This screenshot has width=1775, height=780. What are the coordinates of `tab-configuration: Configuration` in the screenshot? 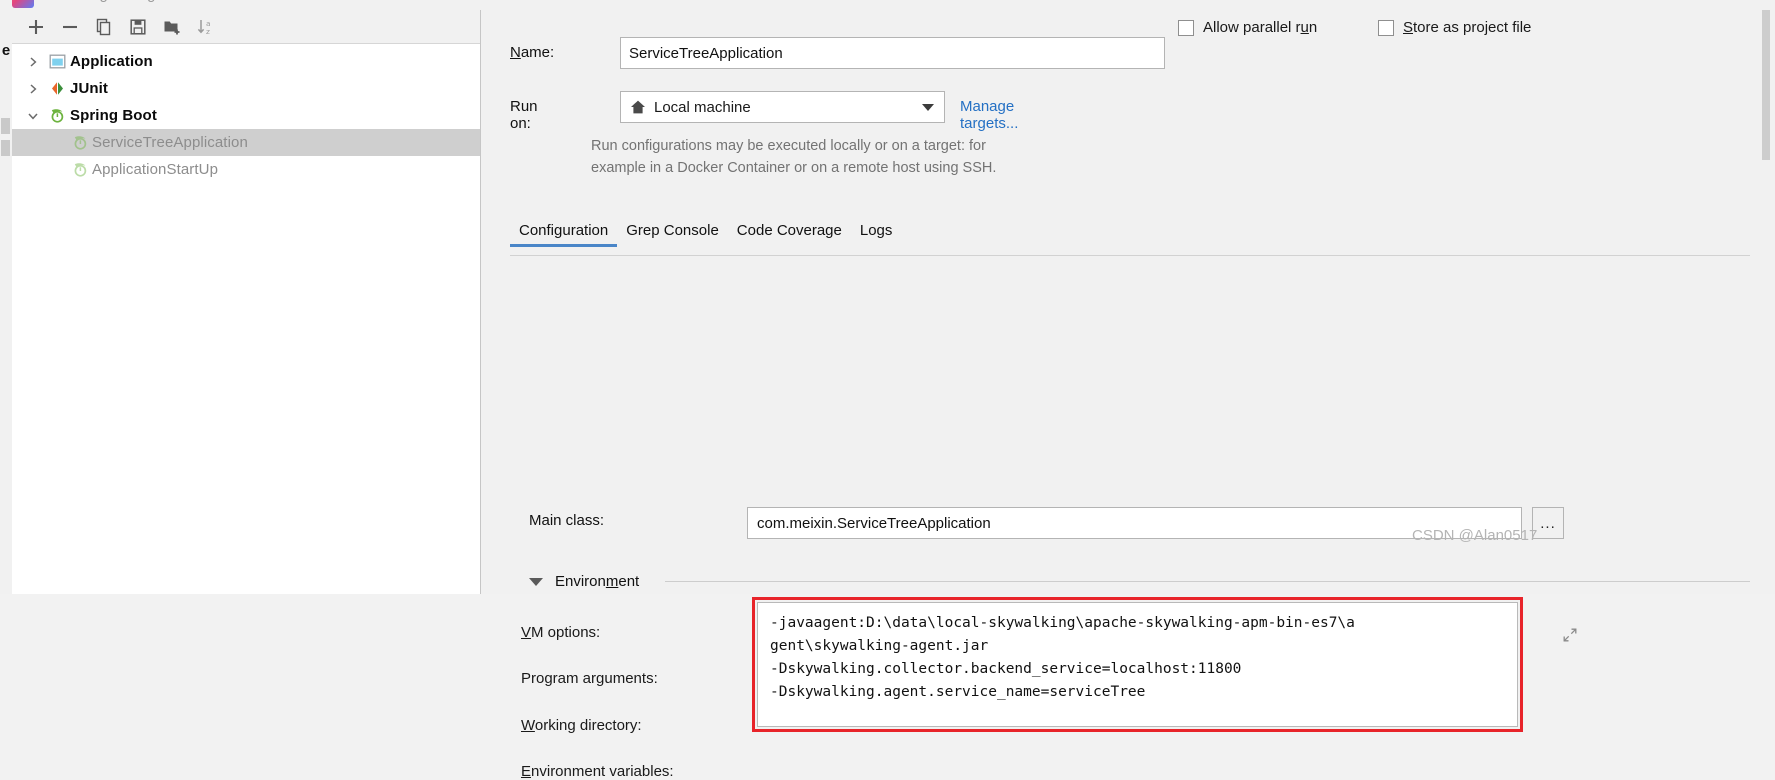 It's located at (564, 234).